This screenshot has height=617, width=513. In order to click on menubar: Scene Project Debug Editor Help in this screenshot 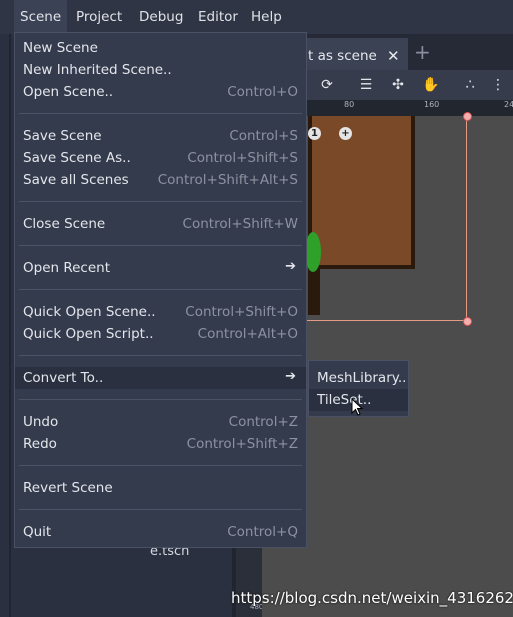, I will do `click(256, 17)`.